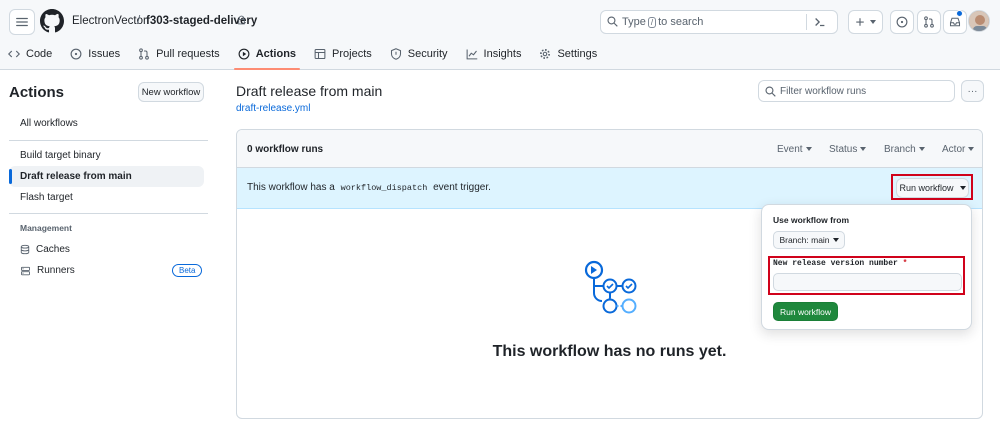  Describe the element at coordinates (56, 270) in the screenshot. I see `sidebar-item-label: Runners` at that location.